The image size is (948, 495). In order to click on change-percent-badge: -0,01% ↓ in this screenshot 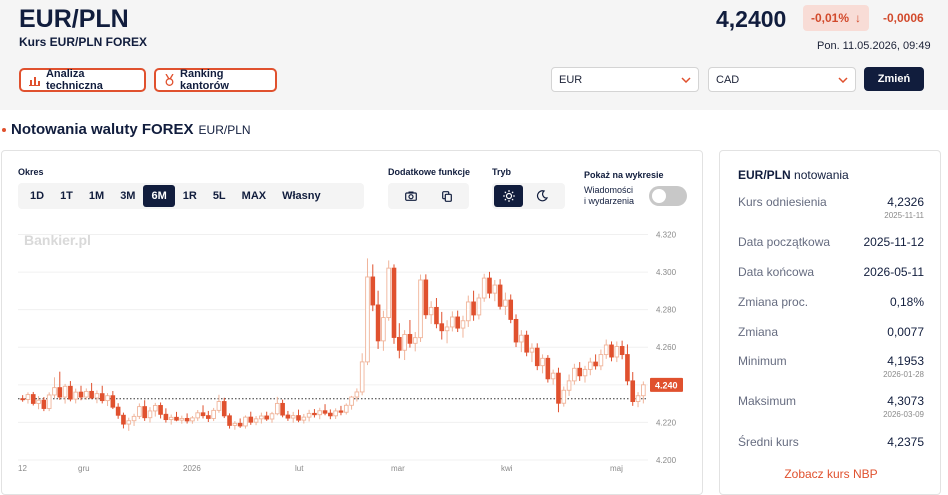, I will do `click(836, 18)`.